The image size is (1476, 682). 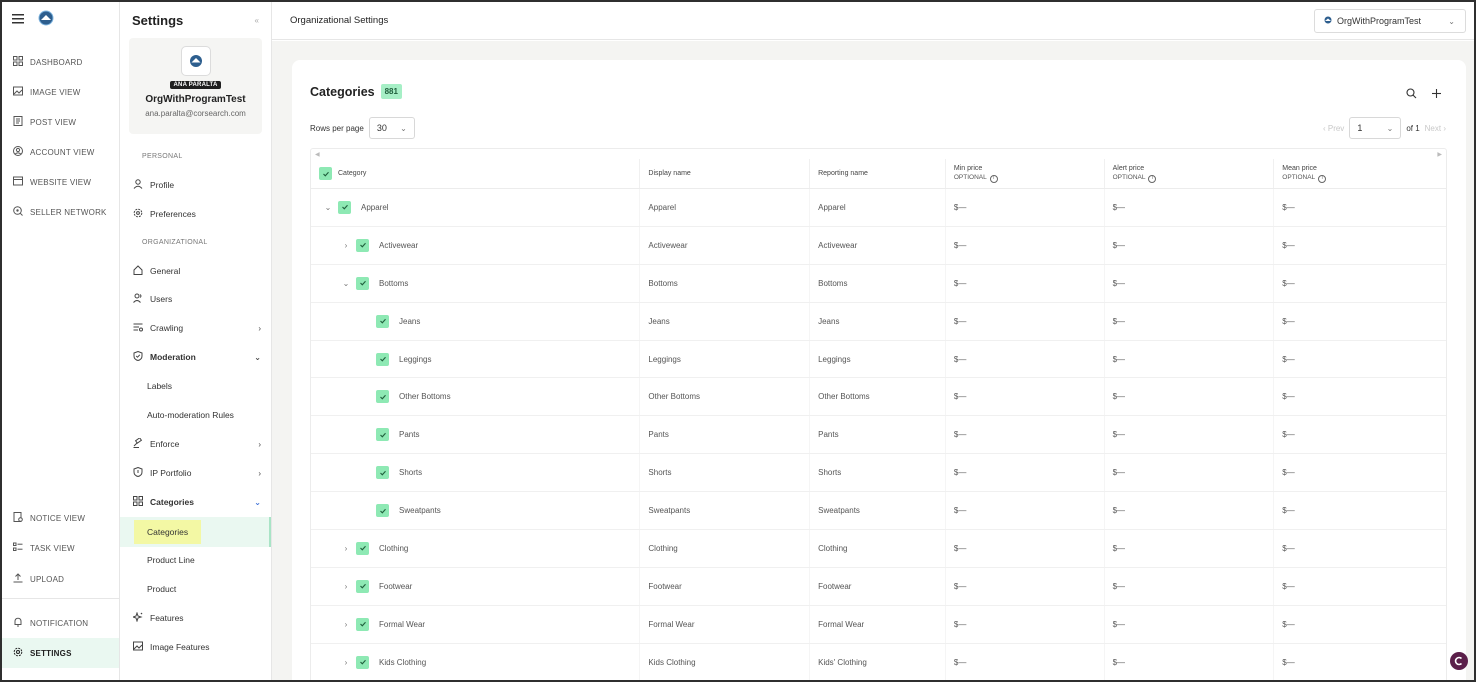 I want to click on header-min-price: Min price OPTIONAL i, so click(x=1025, y=173).